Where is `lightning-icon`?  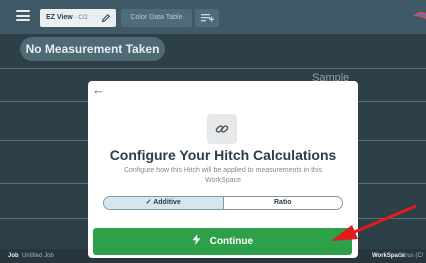 lightning-icon is located at coordinates (198, 240).